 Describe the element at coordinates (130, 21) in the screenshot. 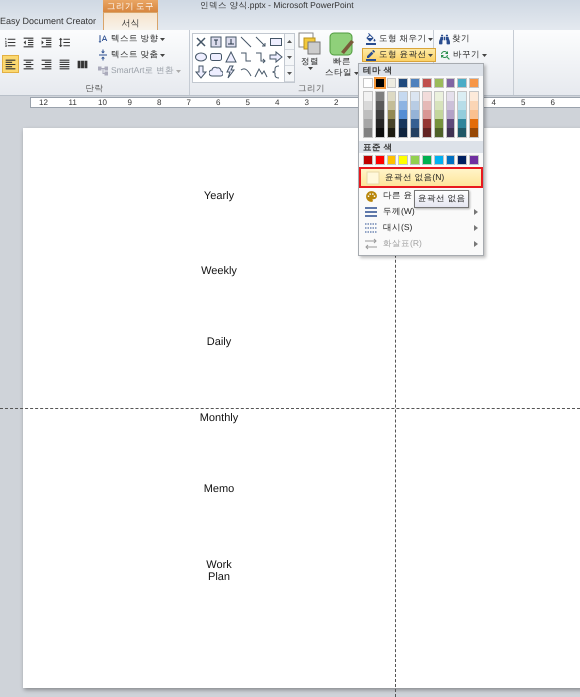

I see `ribbon-tab: 서식` at that location.